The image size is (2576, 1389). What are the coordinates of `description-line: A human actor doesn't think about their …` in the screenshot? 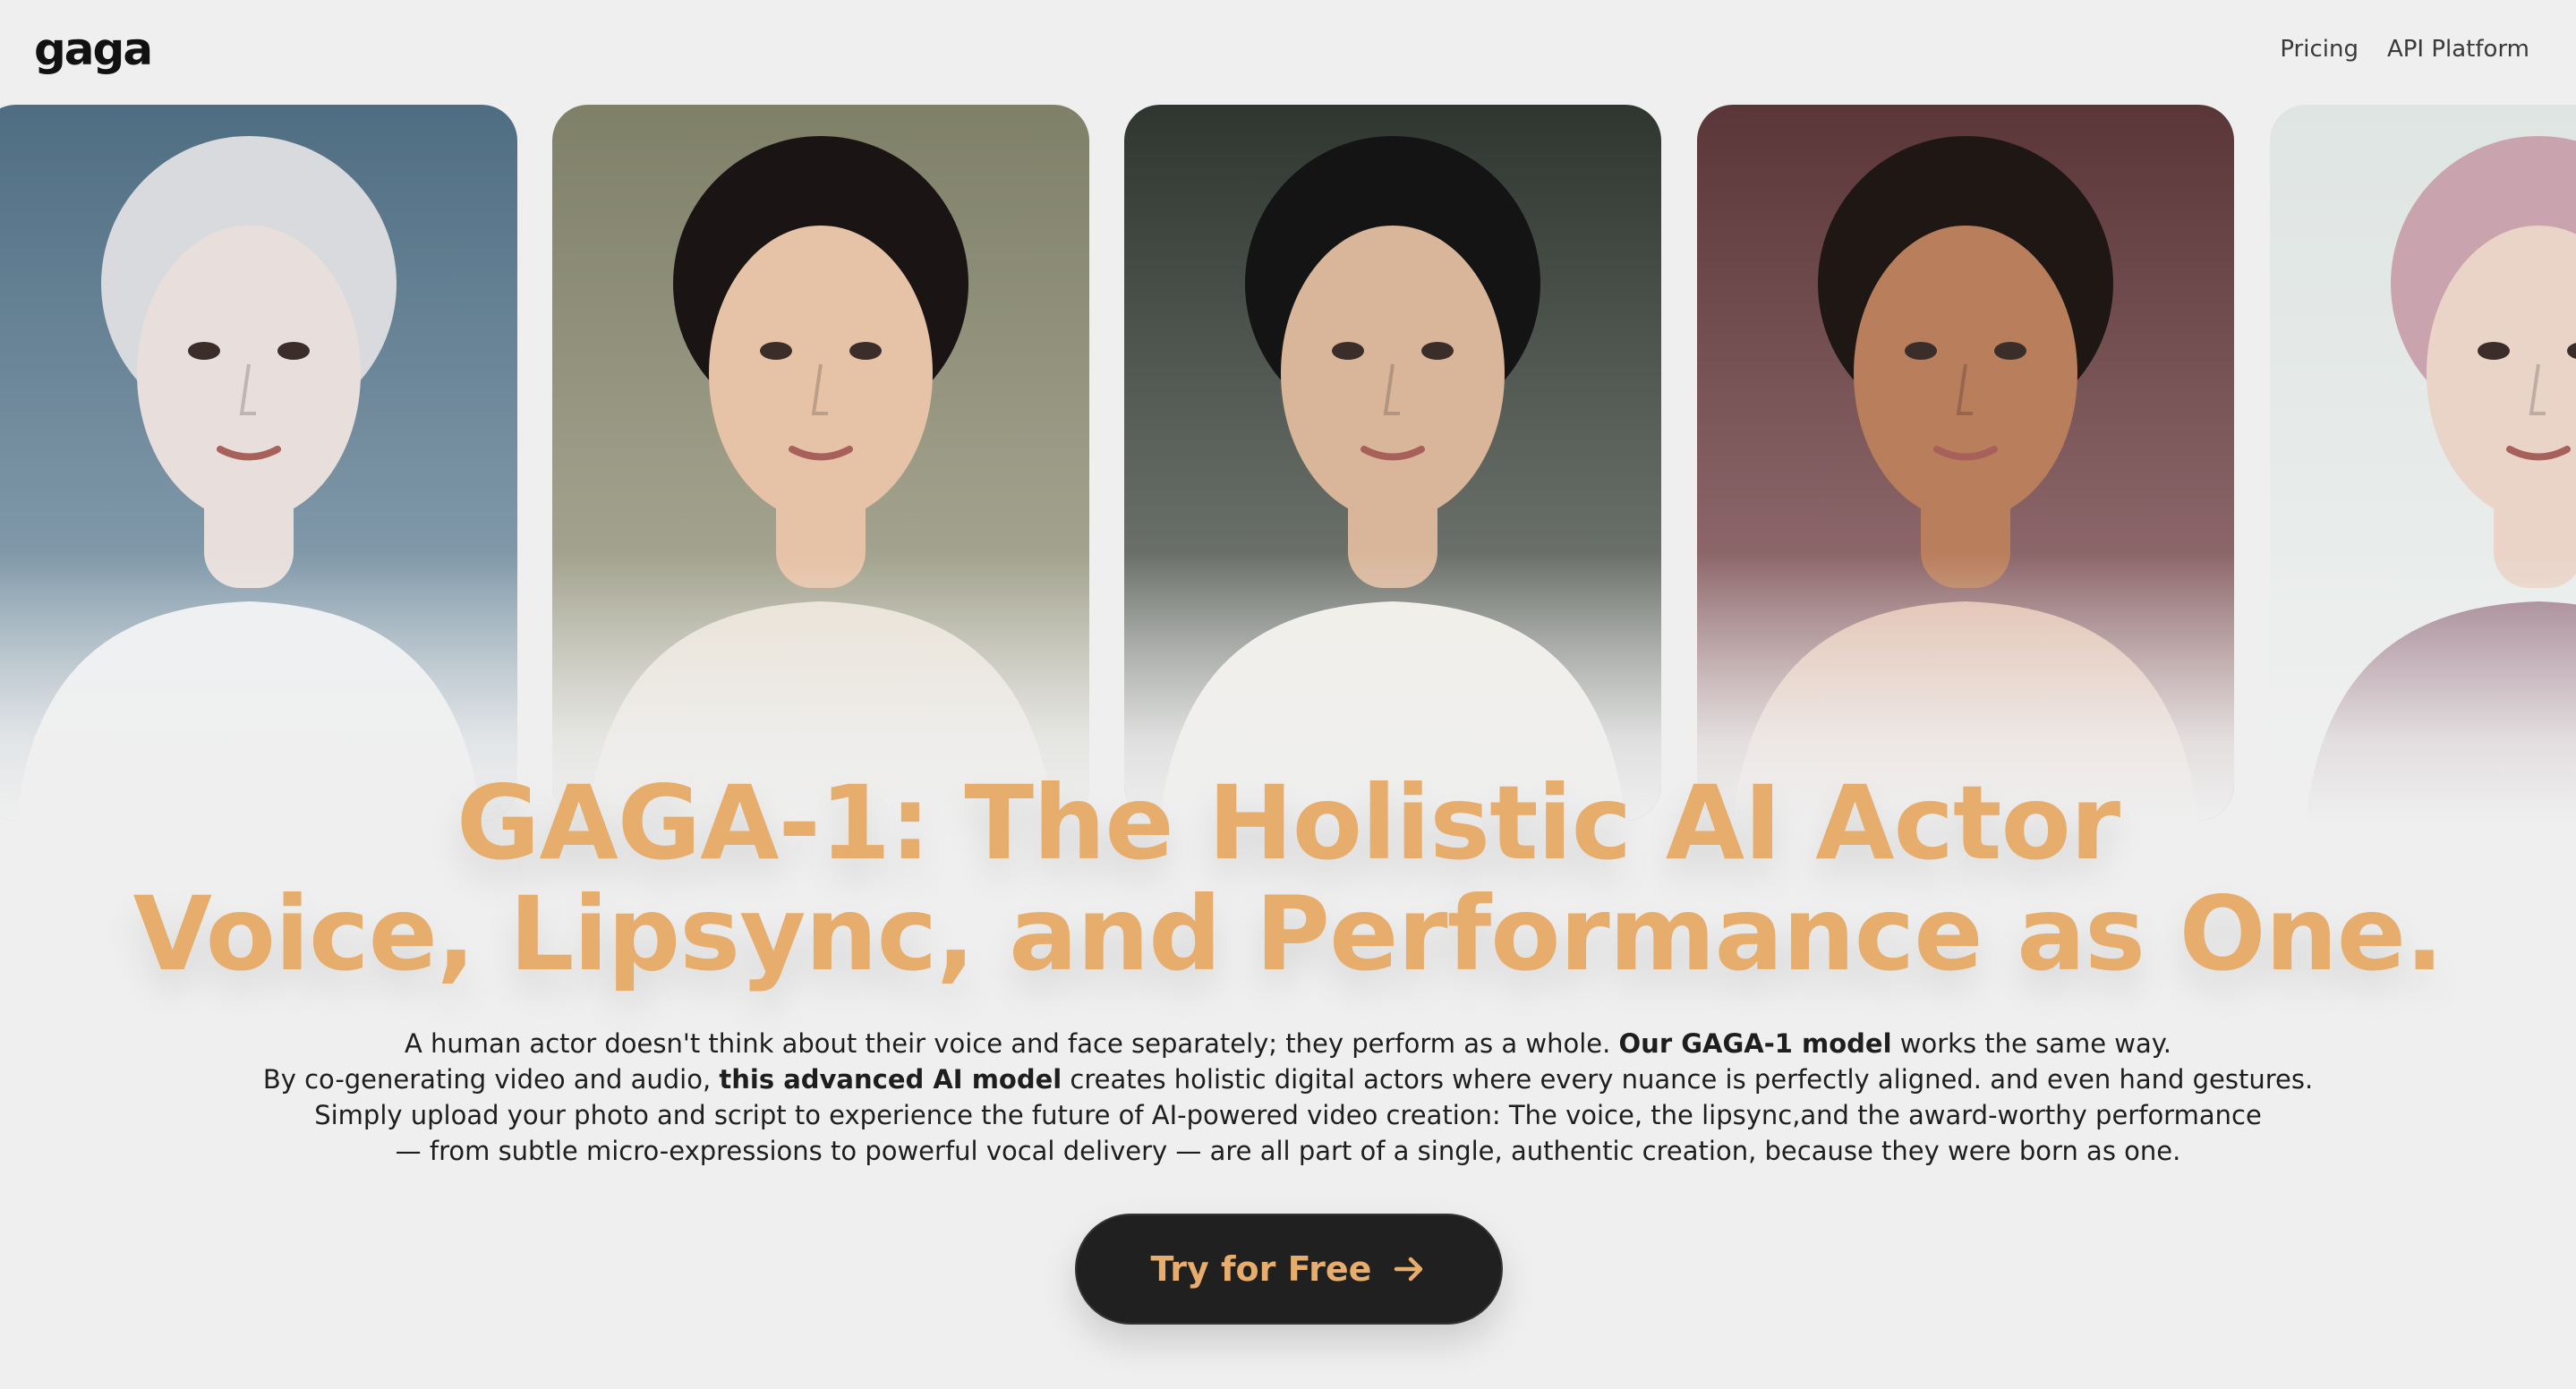 It's located at (1288, 1044).